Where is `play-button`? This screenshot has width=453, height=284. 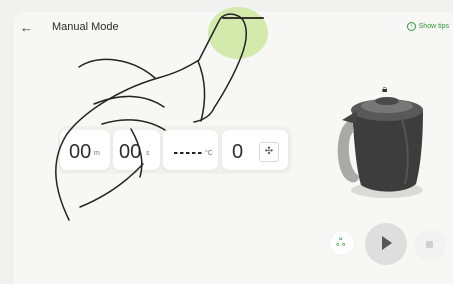 play-button is located at coordinates (386, 244).